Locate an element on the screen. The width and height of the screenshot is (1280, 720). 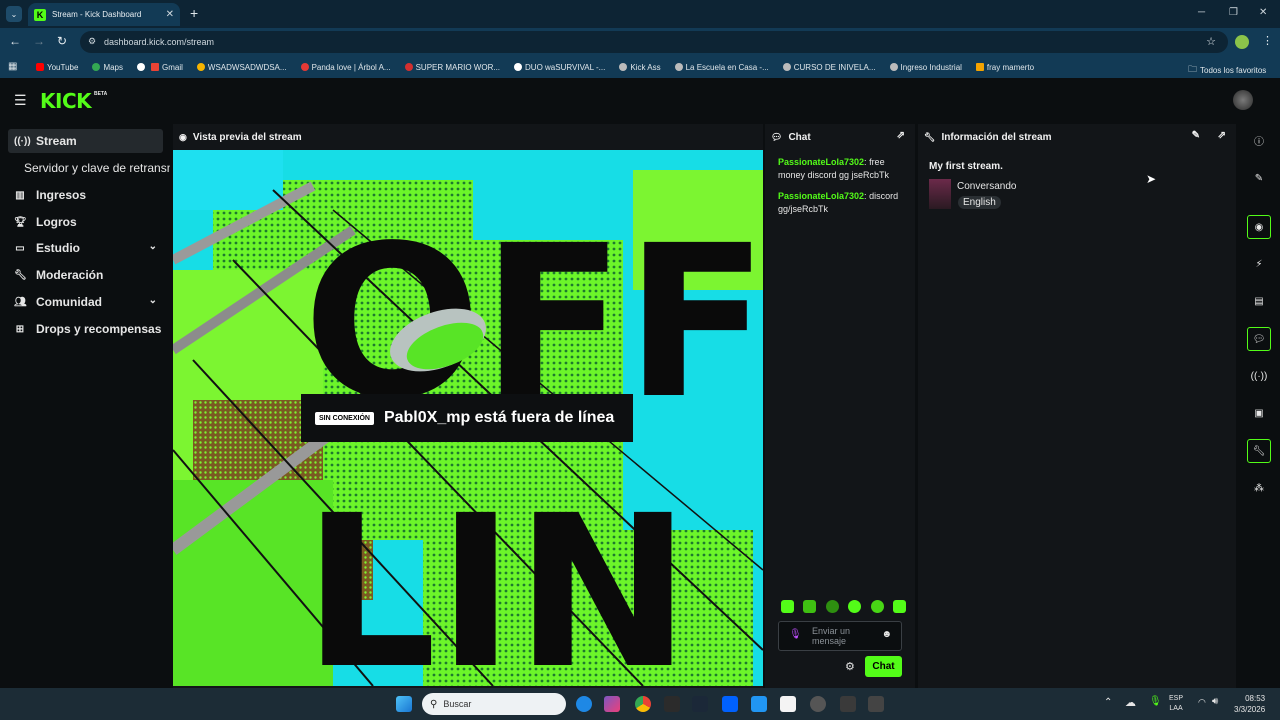
edge-icon is located at coordinates (584, 704).